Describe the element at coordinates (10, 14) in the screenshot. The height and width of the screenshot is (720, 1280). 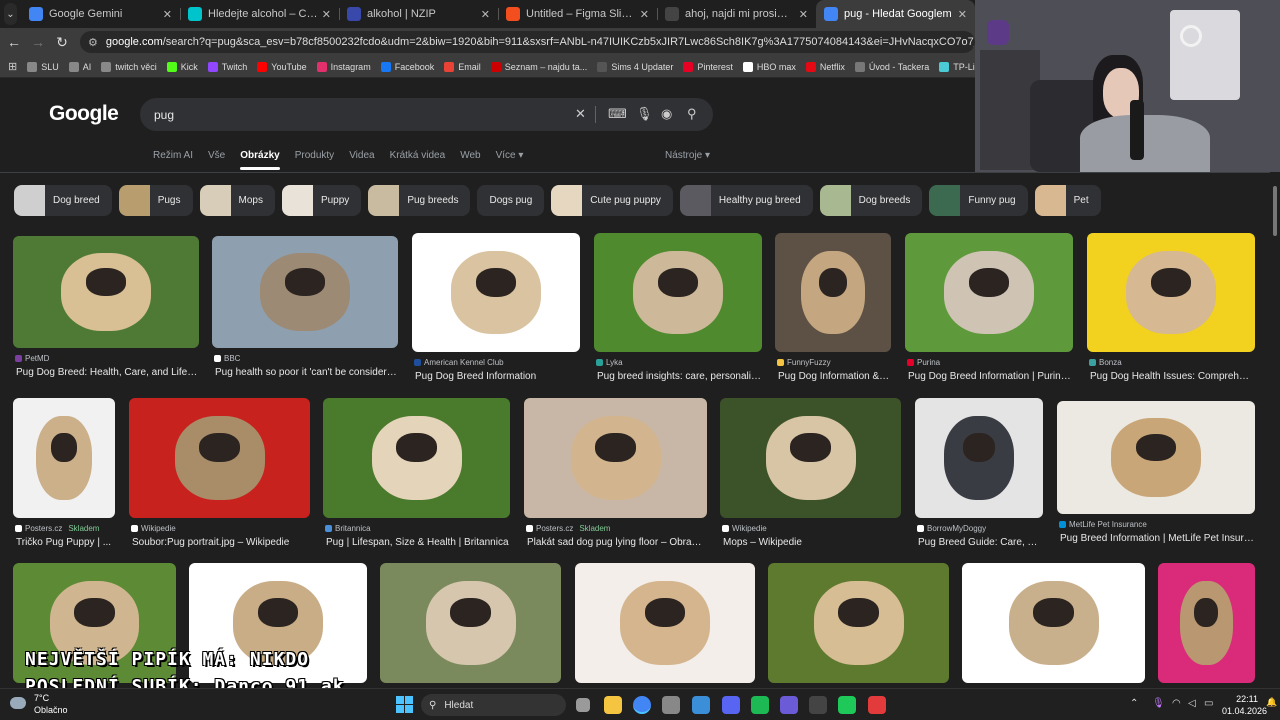
I see `tab-search-button: ⌄` at that location.